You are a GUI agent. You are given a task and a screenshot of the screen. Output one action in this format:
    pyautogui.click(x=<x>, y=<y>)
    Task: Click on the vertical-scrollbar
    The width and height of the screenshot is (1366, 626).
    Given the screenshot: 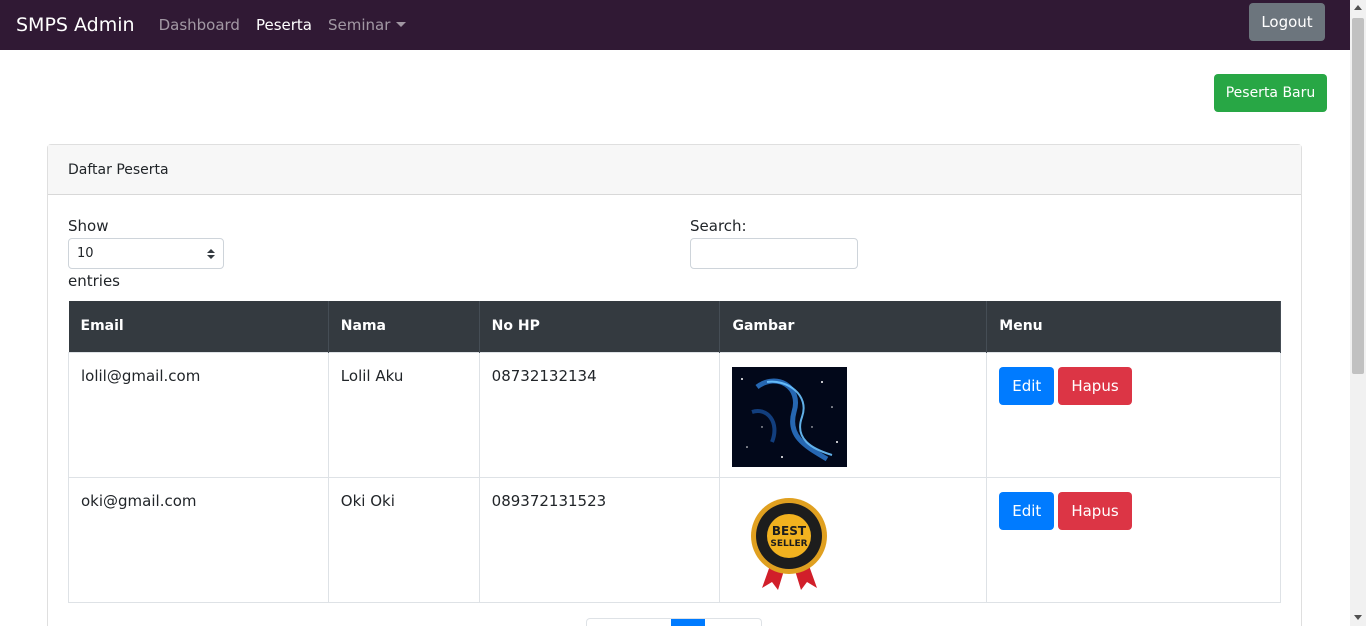 What is the action you would take?
    pyautogui.click(x=1358, y=313)
    